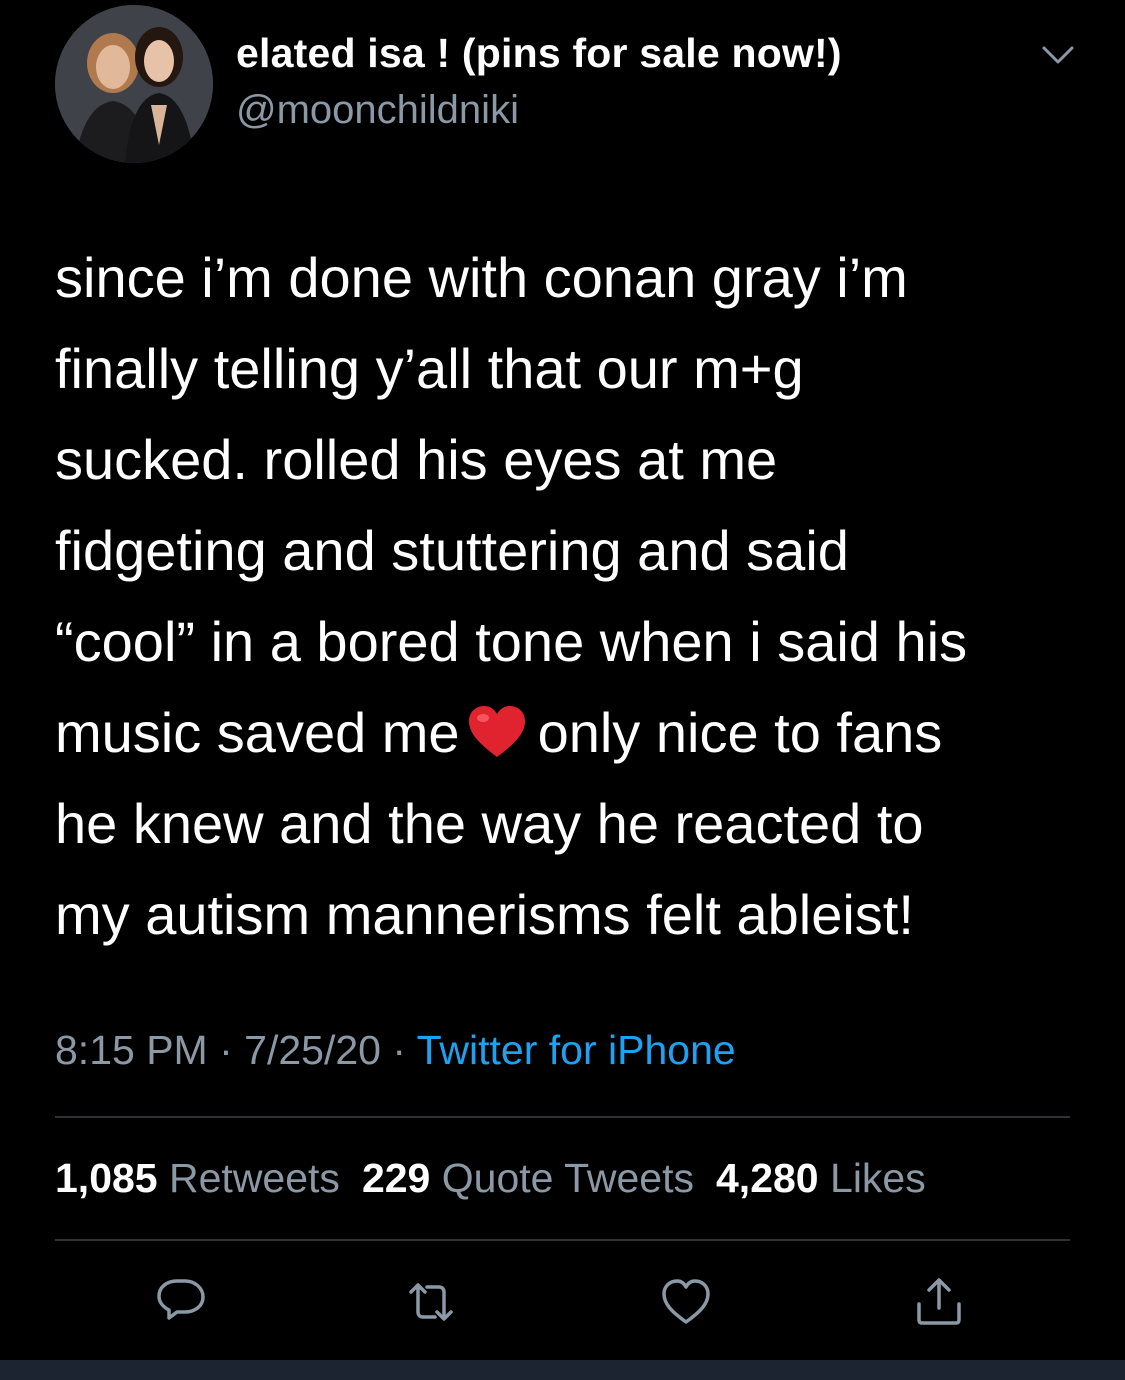  Describe the element at coordinates (181, 1302) in the screenshot. I see `reply-icon` at that location.